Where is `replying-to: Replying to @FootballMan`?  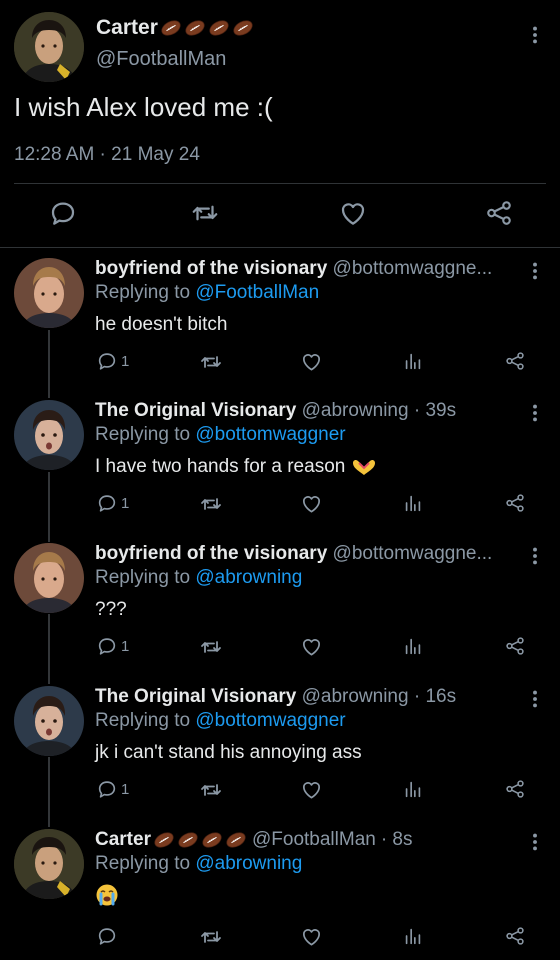
replying-to: Replying to @FootballMan is located at coordinates (207, 293).